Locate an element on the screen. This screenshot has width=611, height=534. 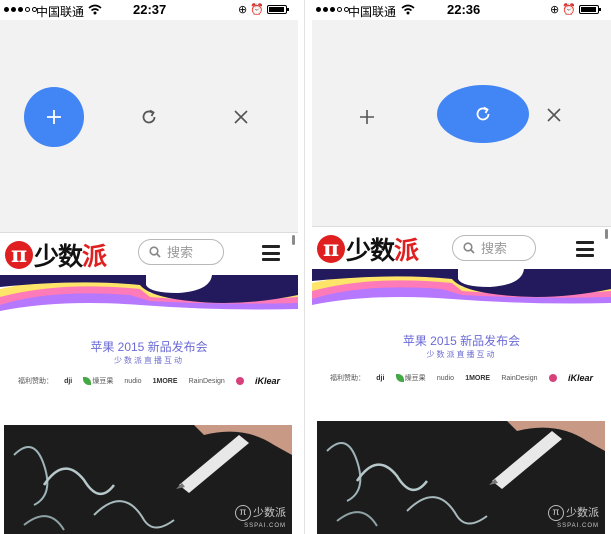
status-time: 22:36 is located at coordinates (464, 9).